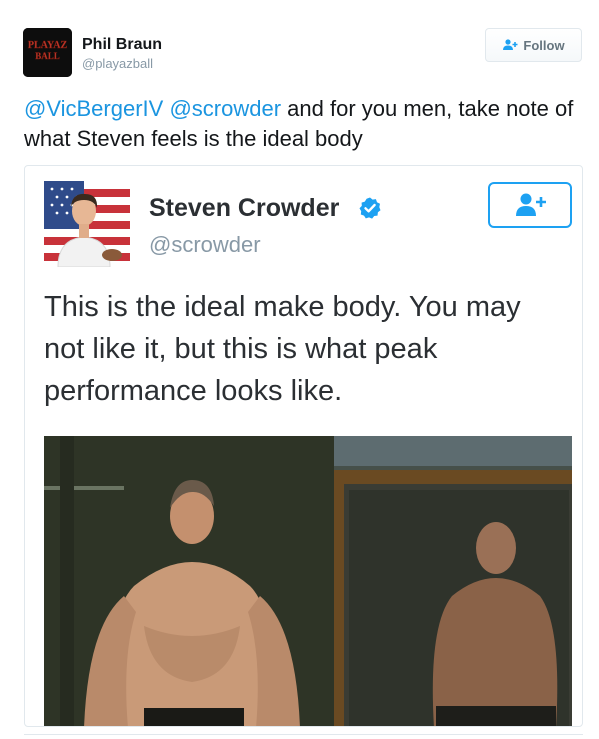 The image size is (599, 739). I want to click on follow-button: Follow, so click(533, 45).